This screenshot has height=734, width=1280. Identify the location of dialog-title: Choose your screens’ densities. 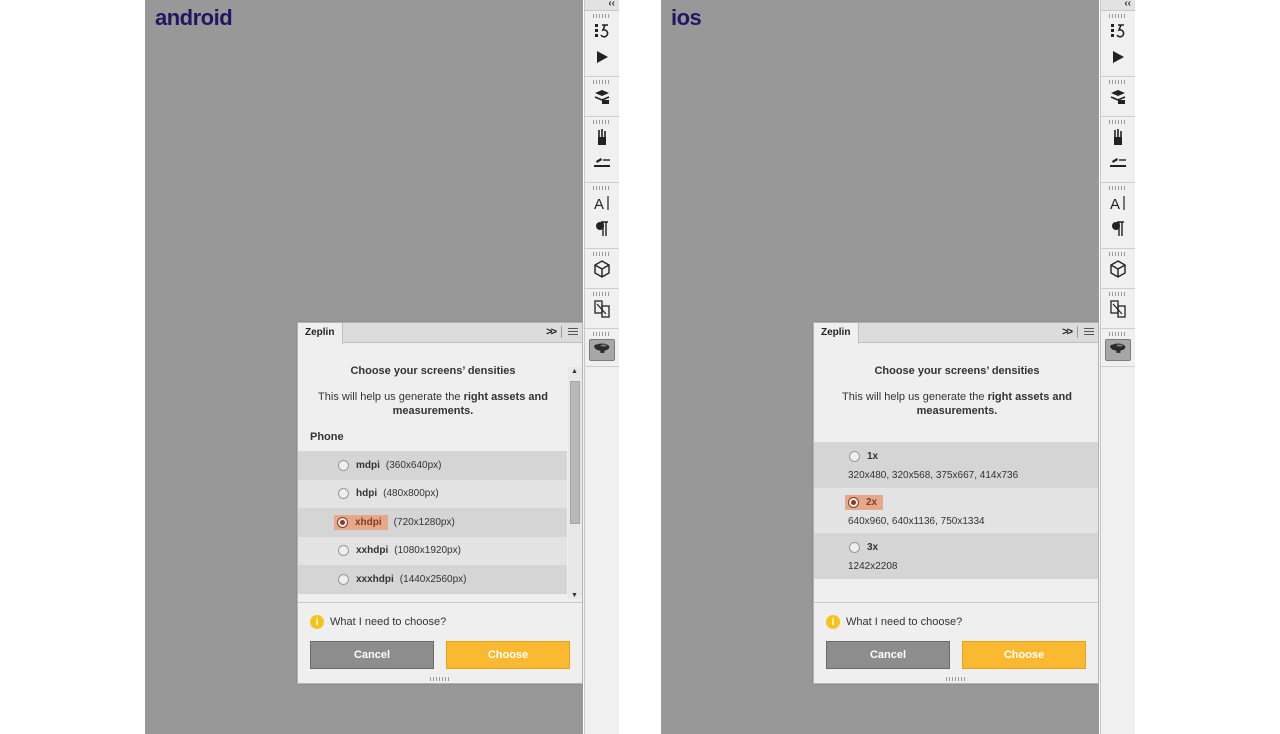
(957, 371).